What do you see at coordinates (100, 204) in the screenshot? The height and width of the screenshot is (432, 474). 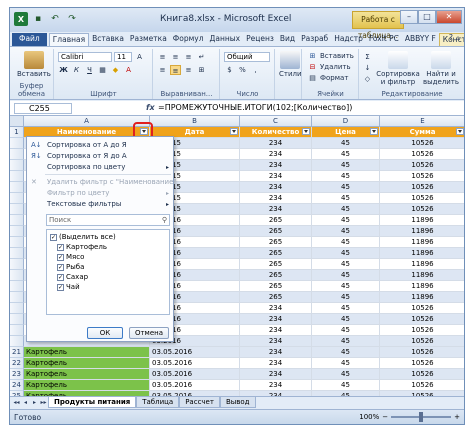 I see `text-filters-item: Текстовые фильтры ▸` at bounding box center [100, 204].